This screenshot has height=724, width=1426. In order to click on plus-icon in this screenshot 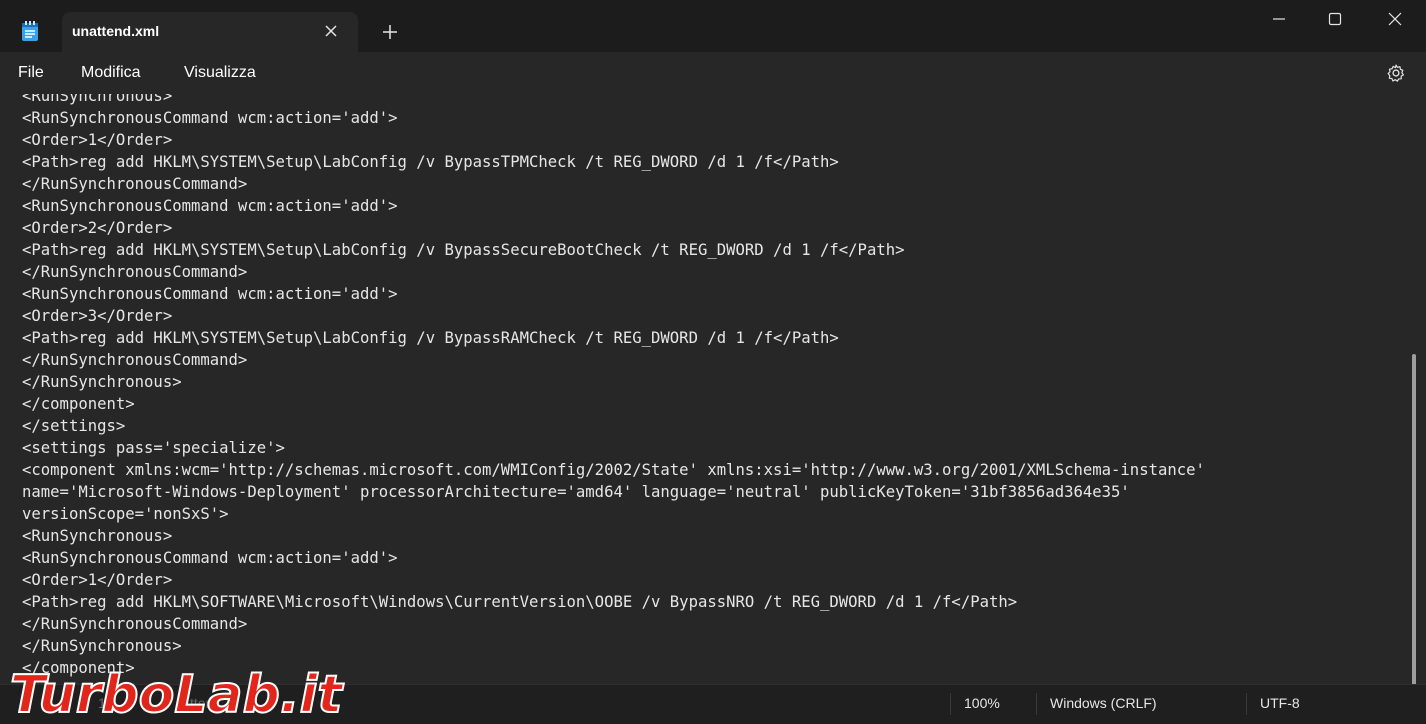, I will do `click(390, 32)`.